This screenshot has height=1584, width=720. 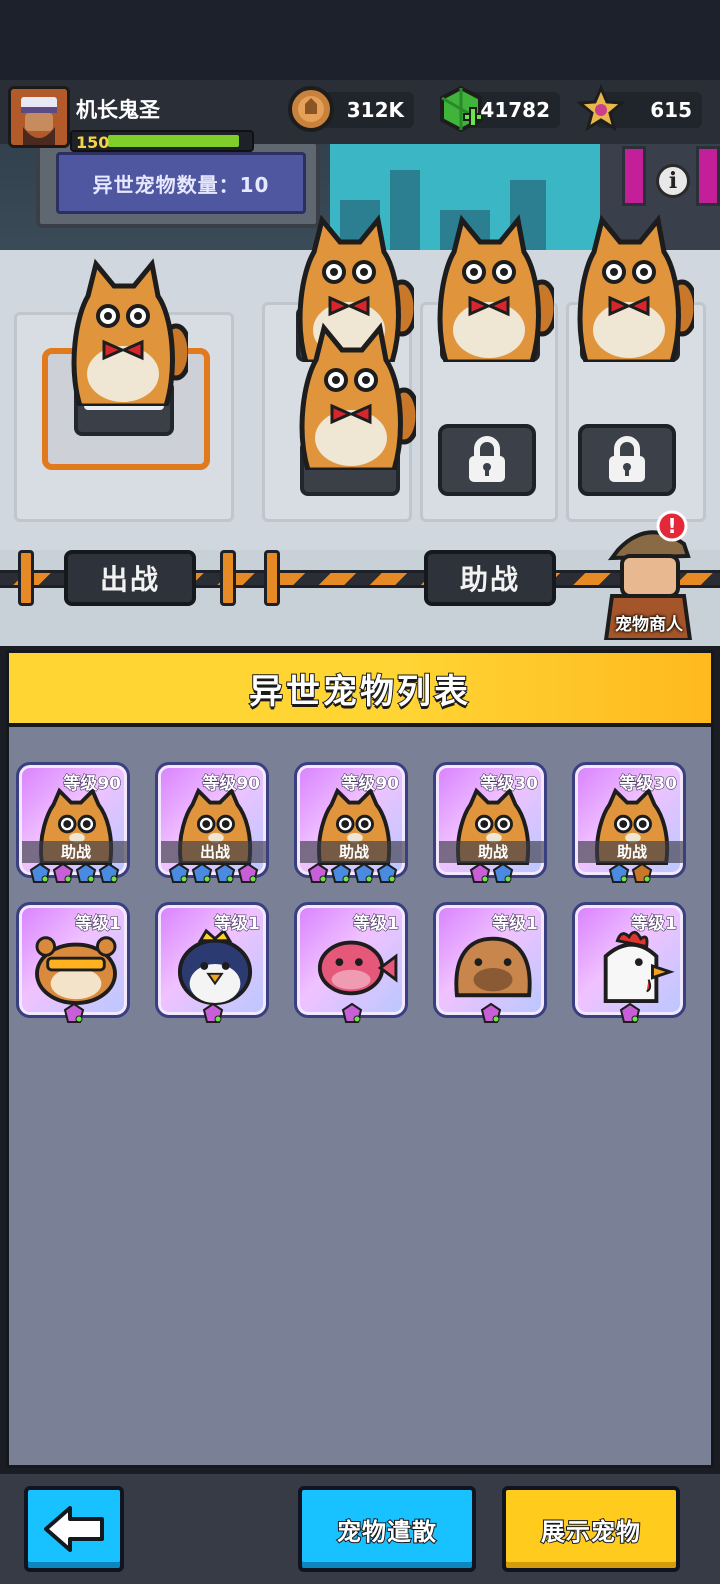 I want to click on green-gem-icon, so click(x=461, y=109).